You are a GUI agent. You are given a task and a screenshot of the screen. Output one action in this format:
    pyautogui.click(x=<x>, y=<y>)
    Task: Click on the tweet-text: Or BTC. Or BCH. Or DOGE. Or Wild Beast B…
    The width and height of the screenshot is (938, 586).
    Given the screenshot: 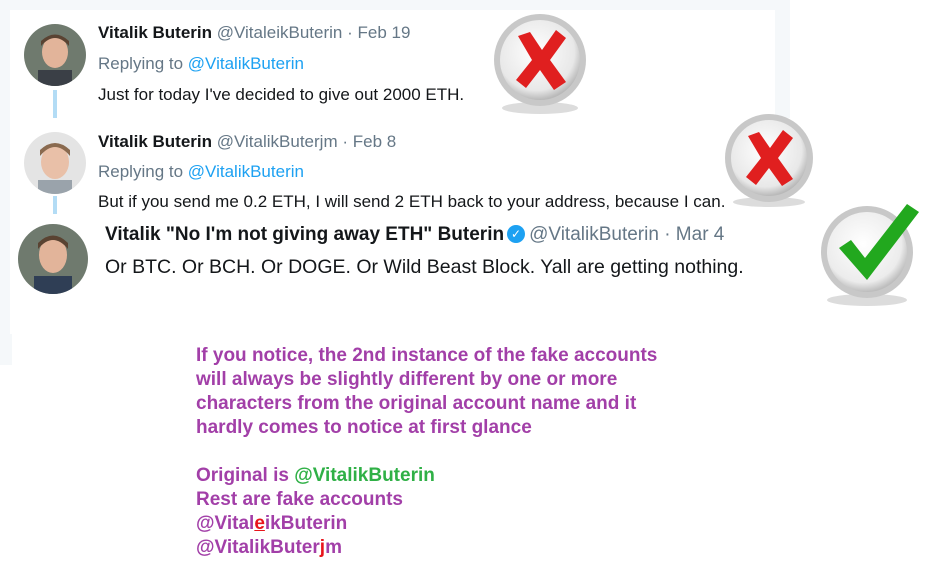 What is the action you would take?
    pyautogui.click(x=424, y=267)
    